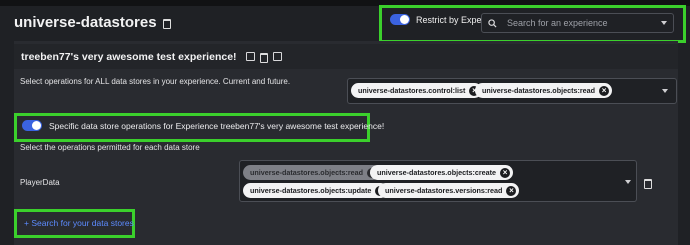  I want to click on chip-control-list: universe-datastores.control:list×, so click(417, 90).